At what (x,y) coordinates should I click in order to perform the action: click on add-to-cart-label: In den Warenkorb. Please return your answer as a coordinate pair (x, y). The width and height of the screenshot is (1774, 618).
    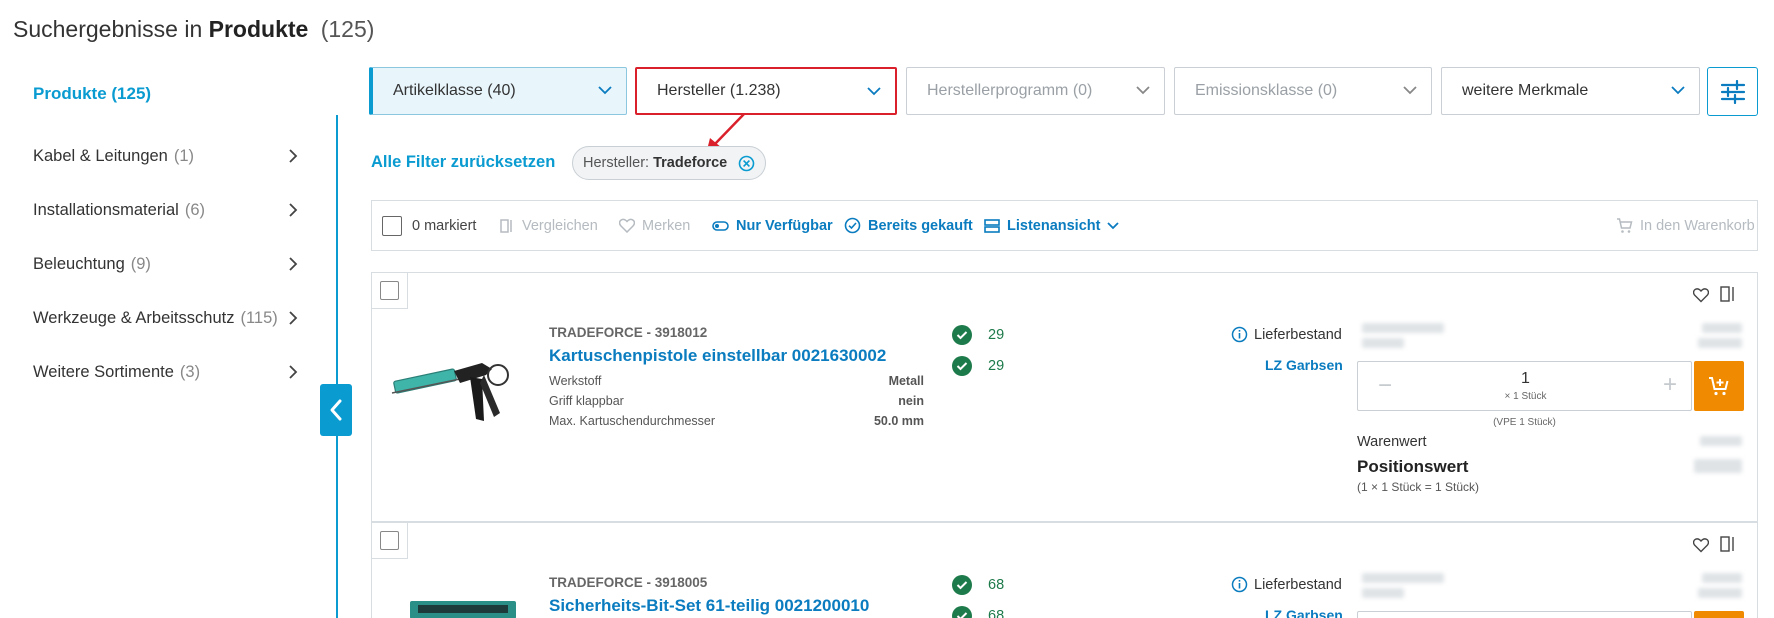
    Looking at the image, I should click on (1697, 225).